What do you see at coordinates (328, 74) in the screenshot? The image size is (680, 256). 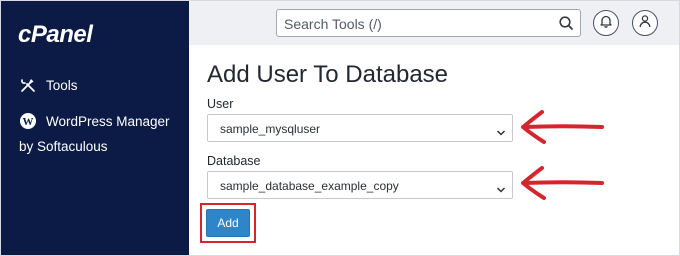 I see `page-title: Add User To Database` at bounding box center [328, 74].